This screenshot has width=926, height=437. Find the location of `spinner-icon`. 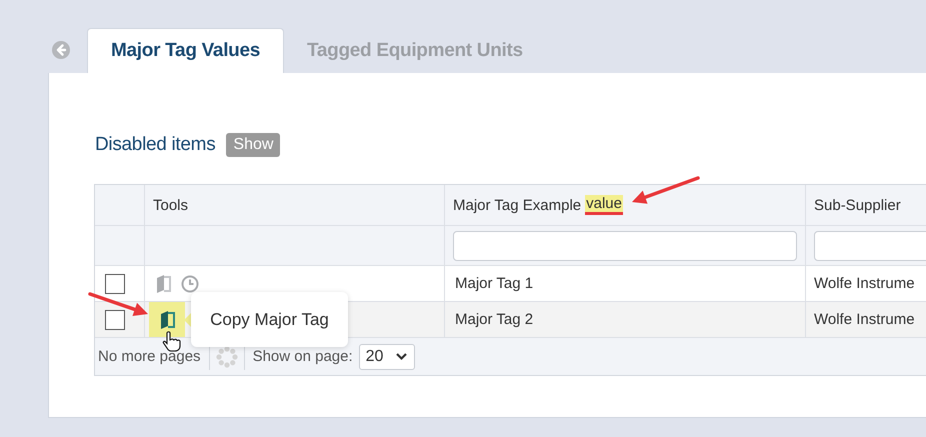

spinner-icon is located at coordinates (227, 357).